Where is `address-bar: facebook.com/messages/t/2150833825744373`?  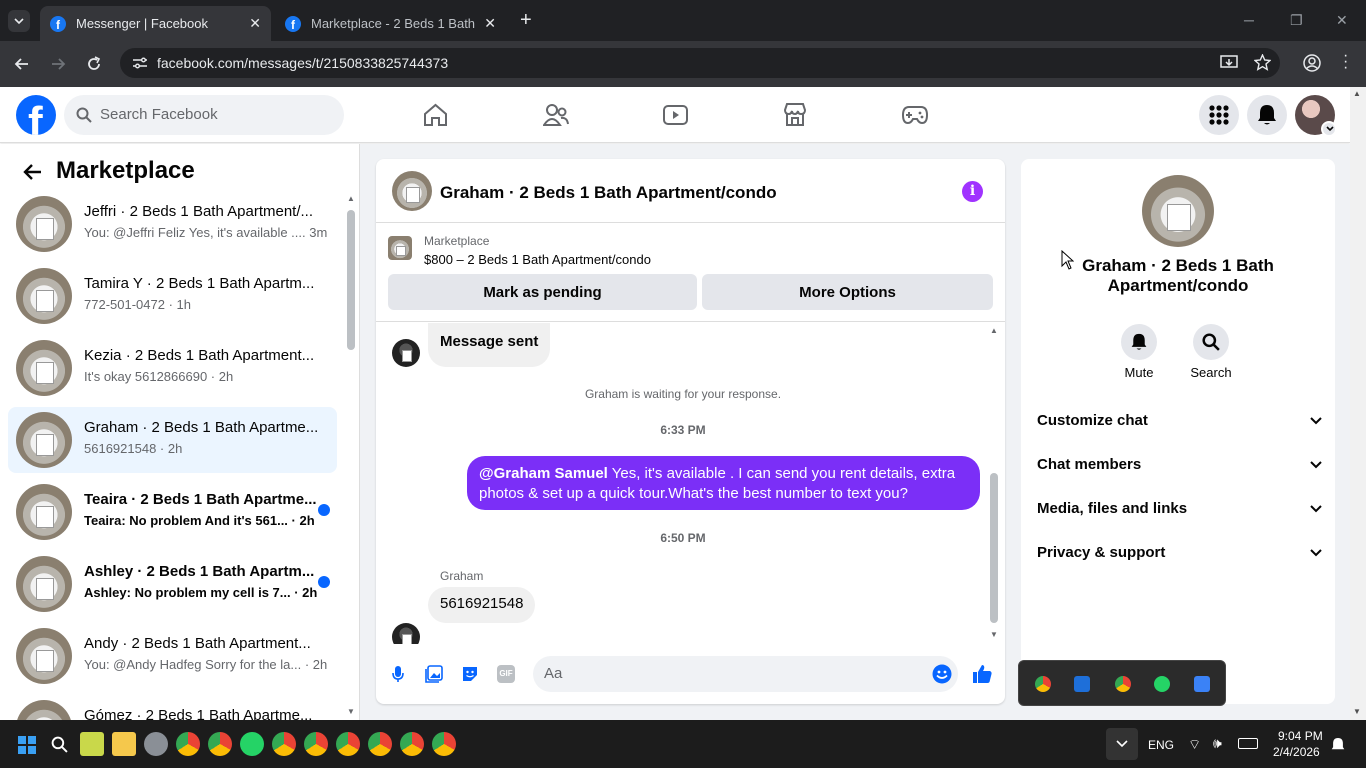
address-bar: facebook.com/messages/t/2150833825744373 is located at coordinates (700, 63).